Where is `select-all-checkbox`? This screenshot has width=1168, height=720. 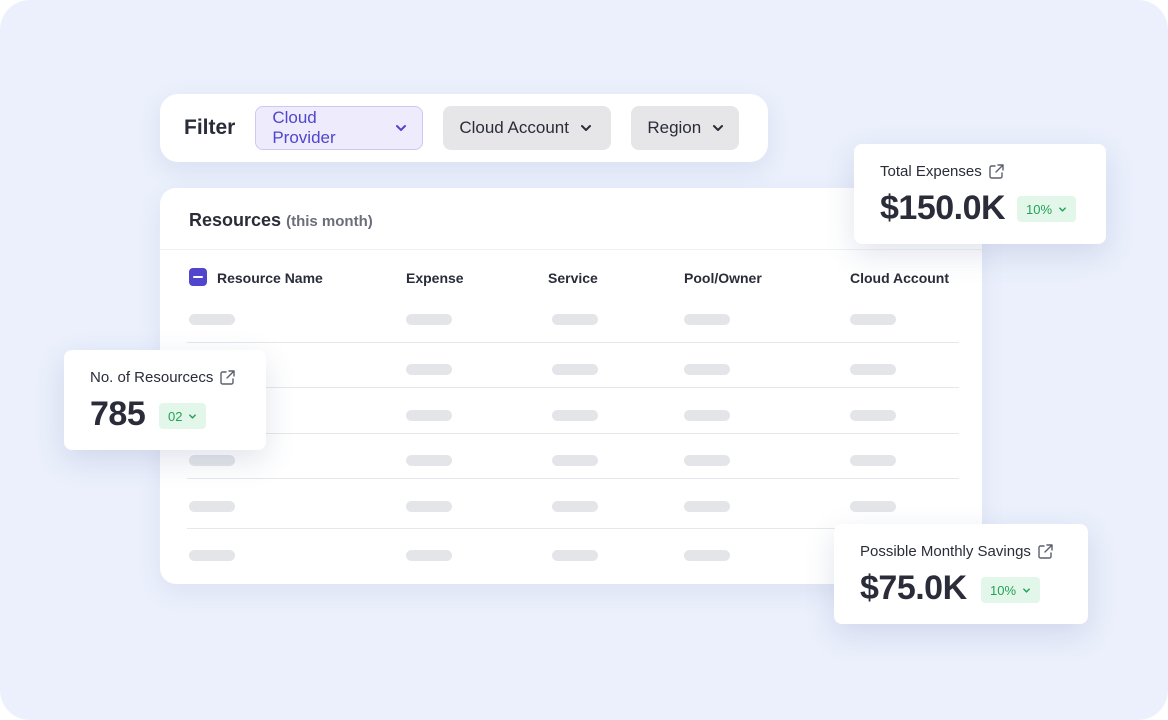 select-all-checkbox is located at coordinates (198, 277).